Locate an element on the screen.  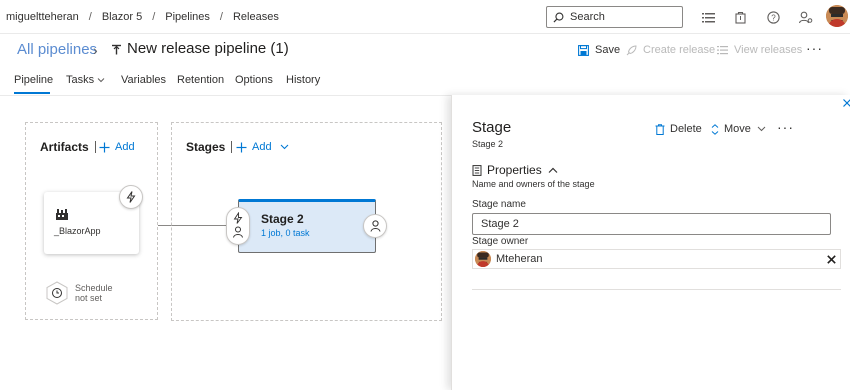
tab-options: Options is located at coordinates (254, 80).